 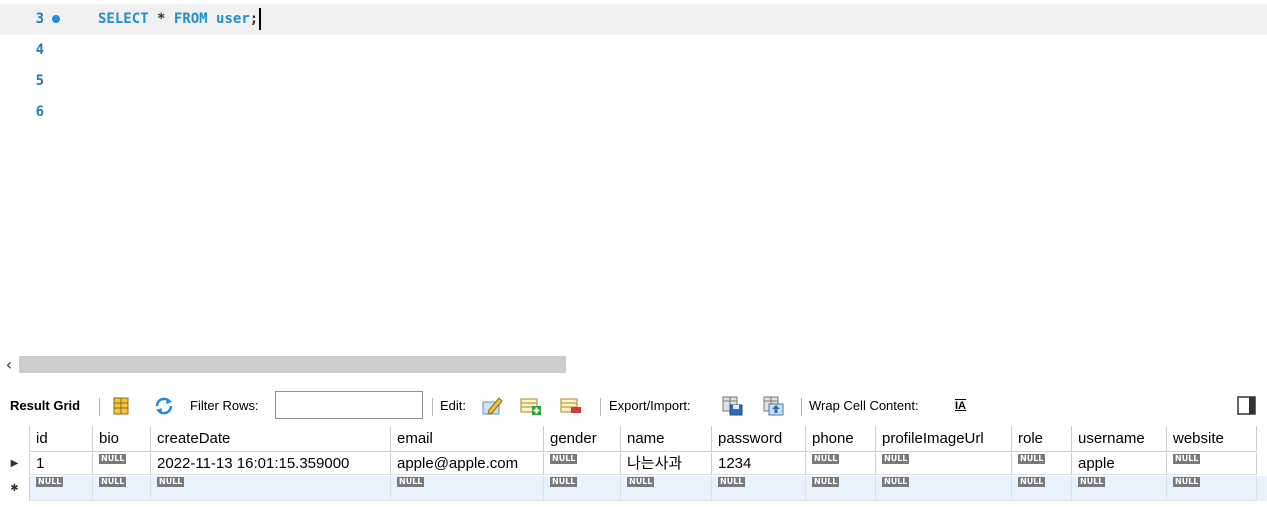 I want to click on column-header-profileimageurl: profileImageUrl, so click(x=944, y=439).